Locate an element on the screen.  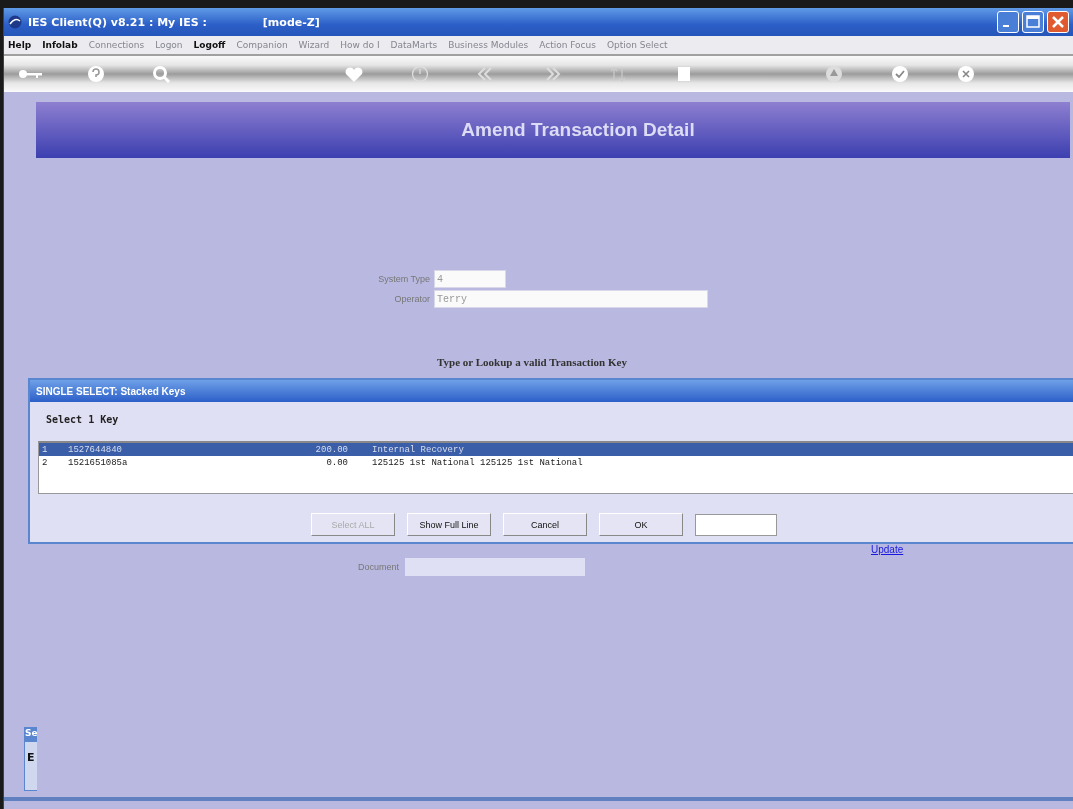
row-key: 1521651085a is located at coordinates (178, 462).